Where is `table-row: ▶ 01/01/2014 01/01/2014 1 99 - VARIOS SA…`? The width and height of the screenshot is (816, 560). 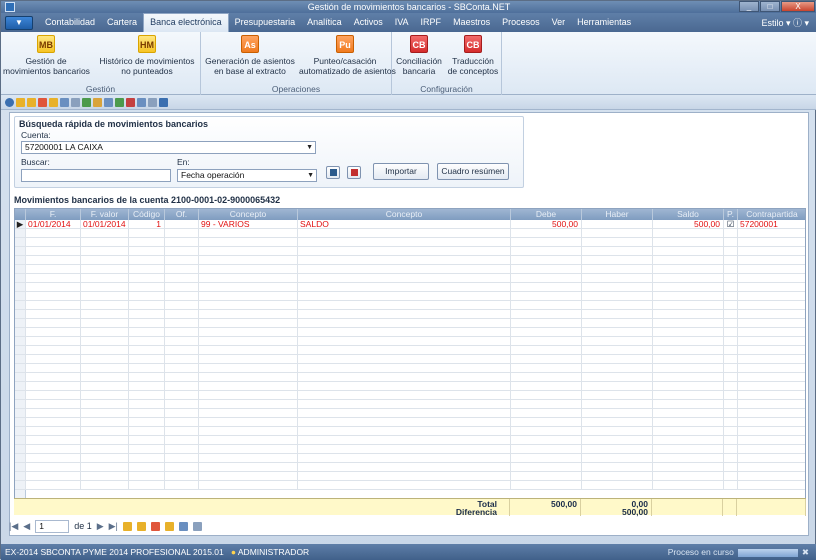 table-row: ▶ 01/01/2014 01/01/2014 1 99 - VARIOS SA… is located at coordinates (410, 224).